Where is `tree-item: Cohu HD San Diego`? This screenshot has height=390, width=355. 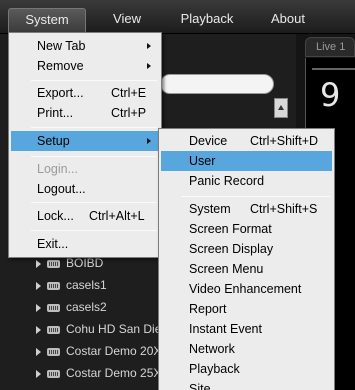
tree-item: Cohu HD San Diego is located at coordinates (105, 329).